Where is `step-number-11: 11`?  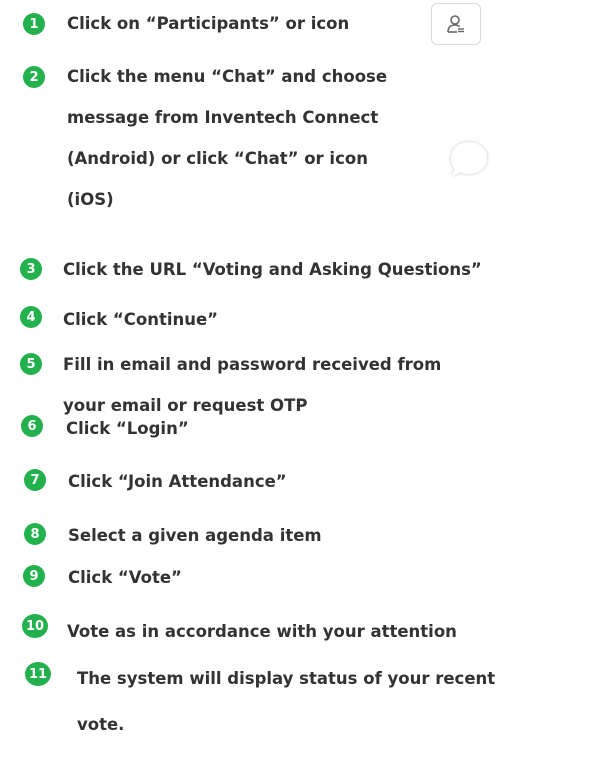
step-number-11: 11 is located at coordinates (38, 674).